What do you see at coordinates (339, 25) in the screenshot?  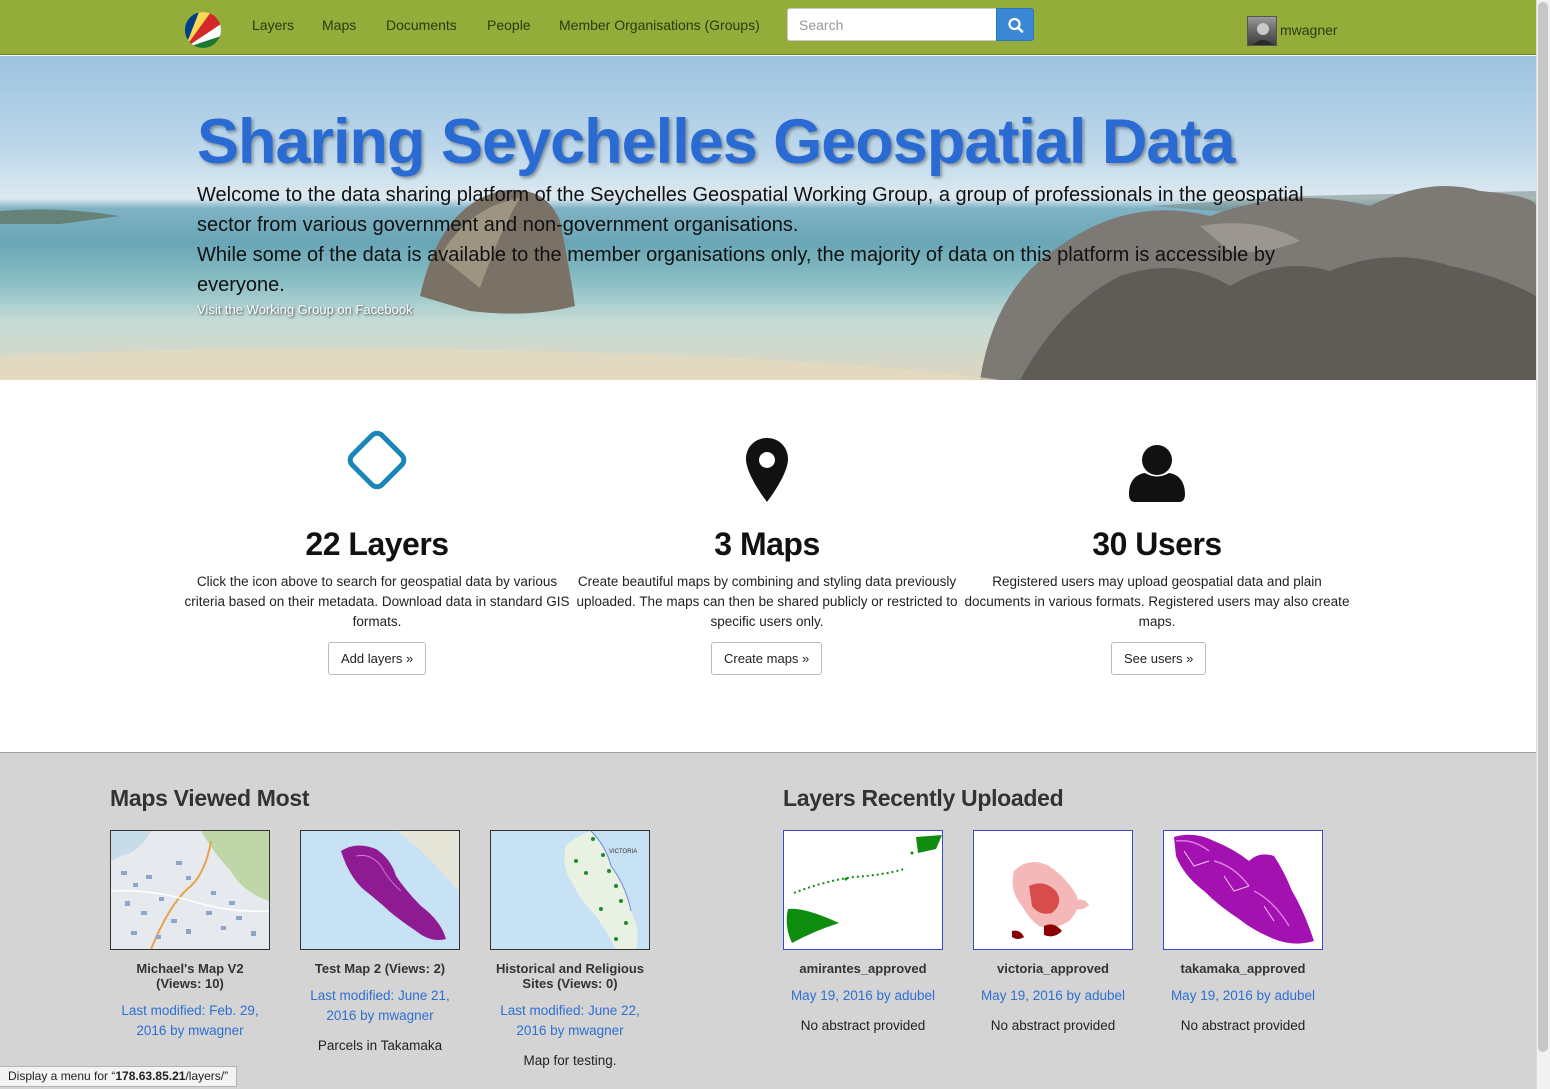 I see `nav-maps: Maps` at bounding box center [339, 25].